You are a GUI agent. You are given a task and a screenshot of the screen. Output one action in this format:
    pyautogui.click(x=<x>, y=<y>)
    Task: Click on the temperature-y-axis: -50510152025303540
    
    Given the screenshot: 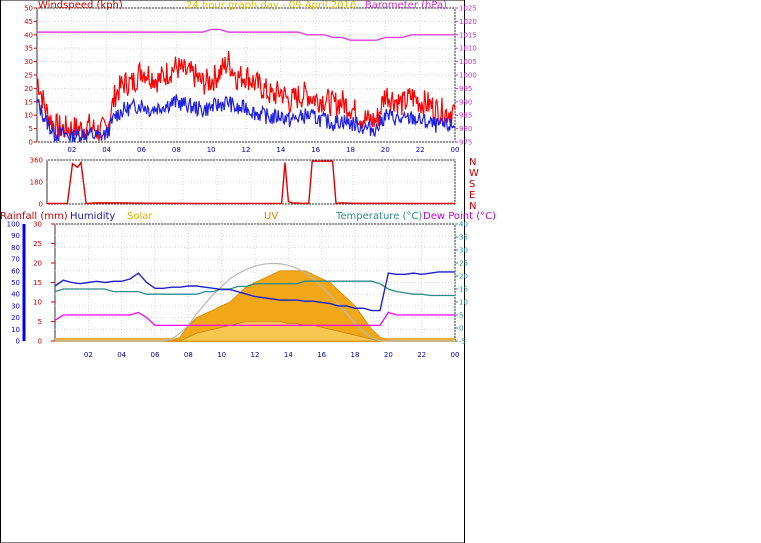 What is the action you would take?
    pyautogui.click(x=463, y=283)
    